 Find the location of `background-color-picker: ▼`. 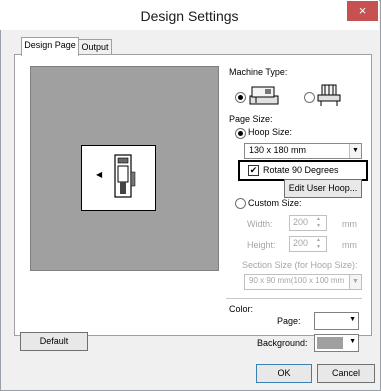

background-color-picker: ▼ is located at coordinates (336, 343).